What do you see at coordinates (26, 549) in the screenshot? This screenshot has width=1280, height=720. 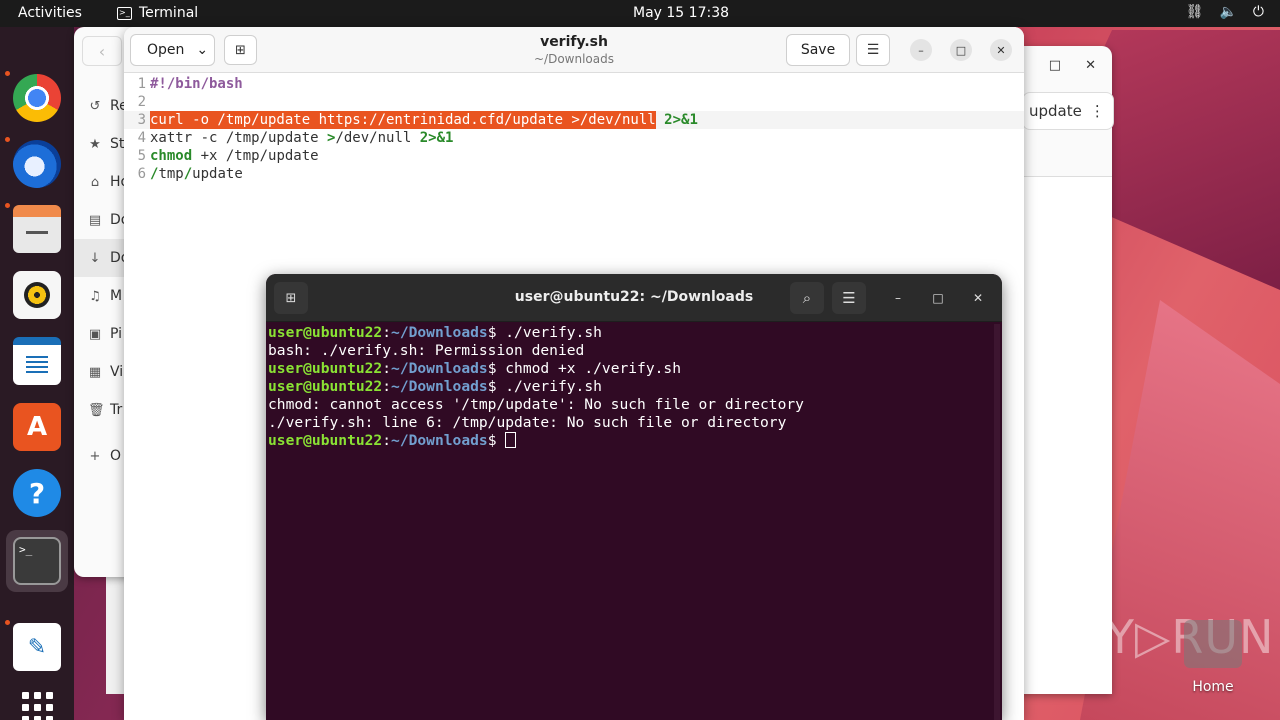 I see `terminal-glyph: >_` at bounding box center [26, 549].